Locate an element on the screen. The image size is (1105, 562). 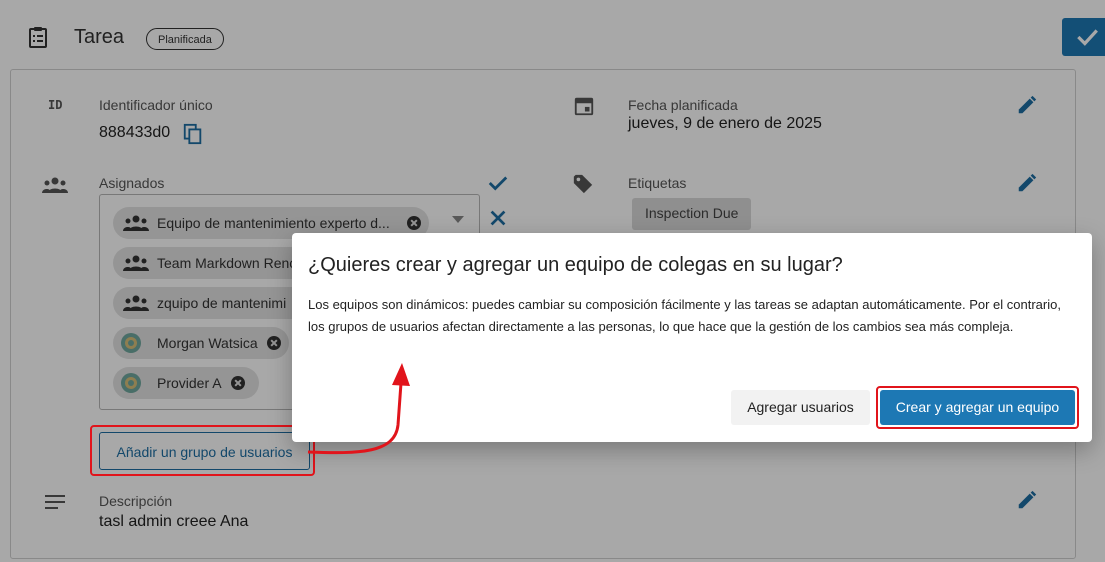
create-team-button: Crear y agregar un equipo is located at coordinates (977, 407).